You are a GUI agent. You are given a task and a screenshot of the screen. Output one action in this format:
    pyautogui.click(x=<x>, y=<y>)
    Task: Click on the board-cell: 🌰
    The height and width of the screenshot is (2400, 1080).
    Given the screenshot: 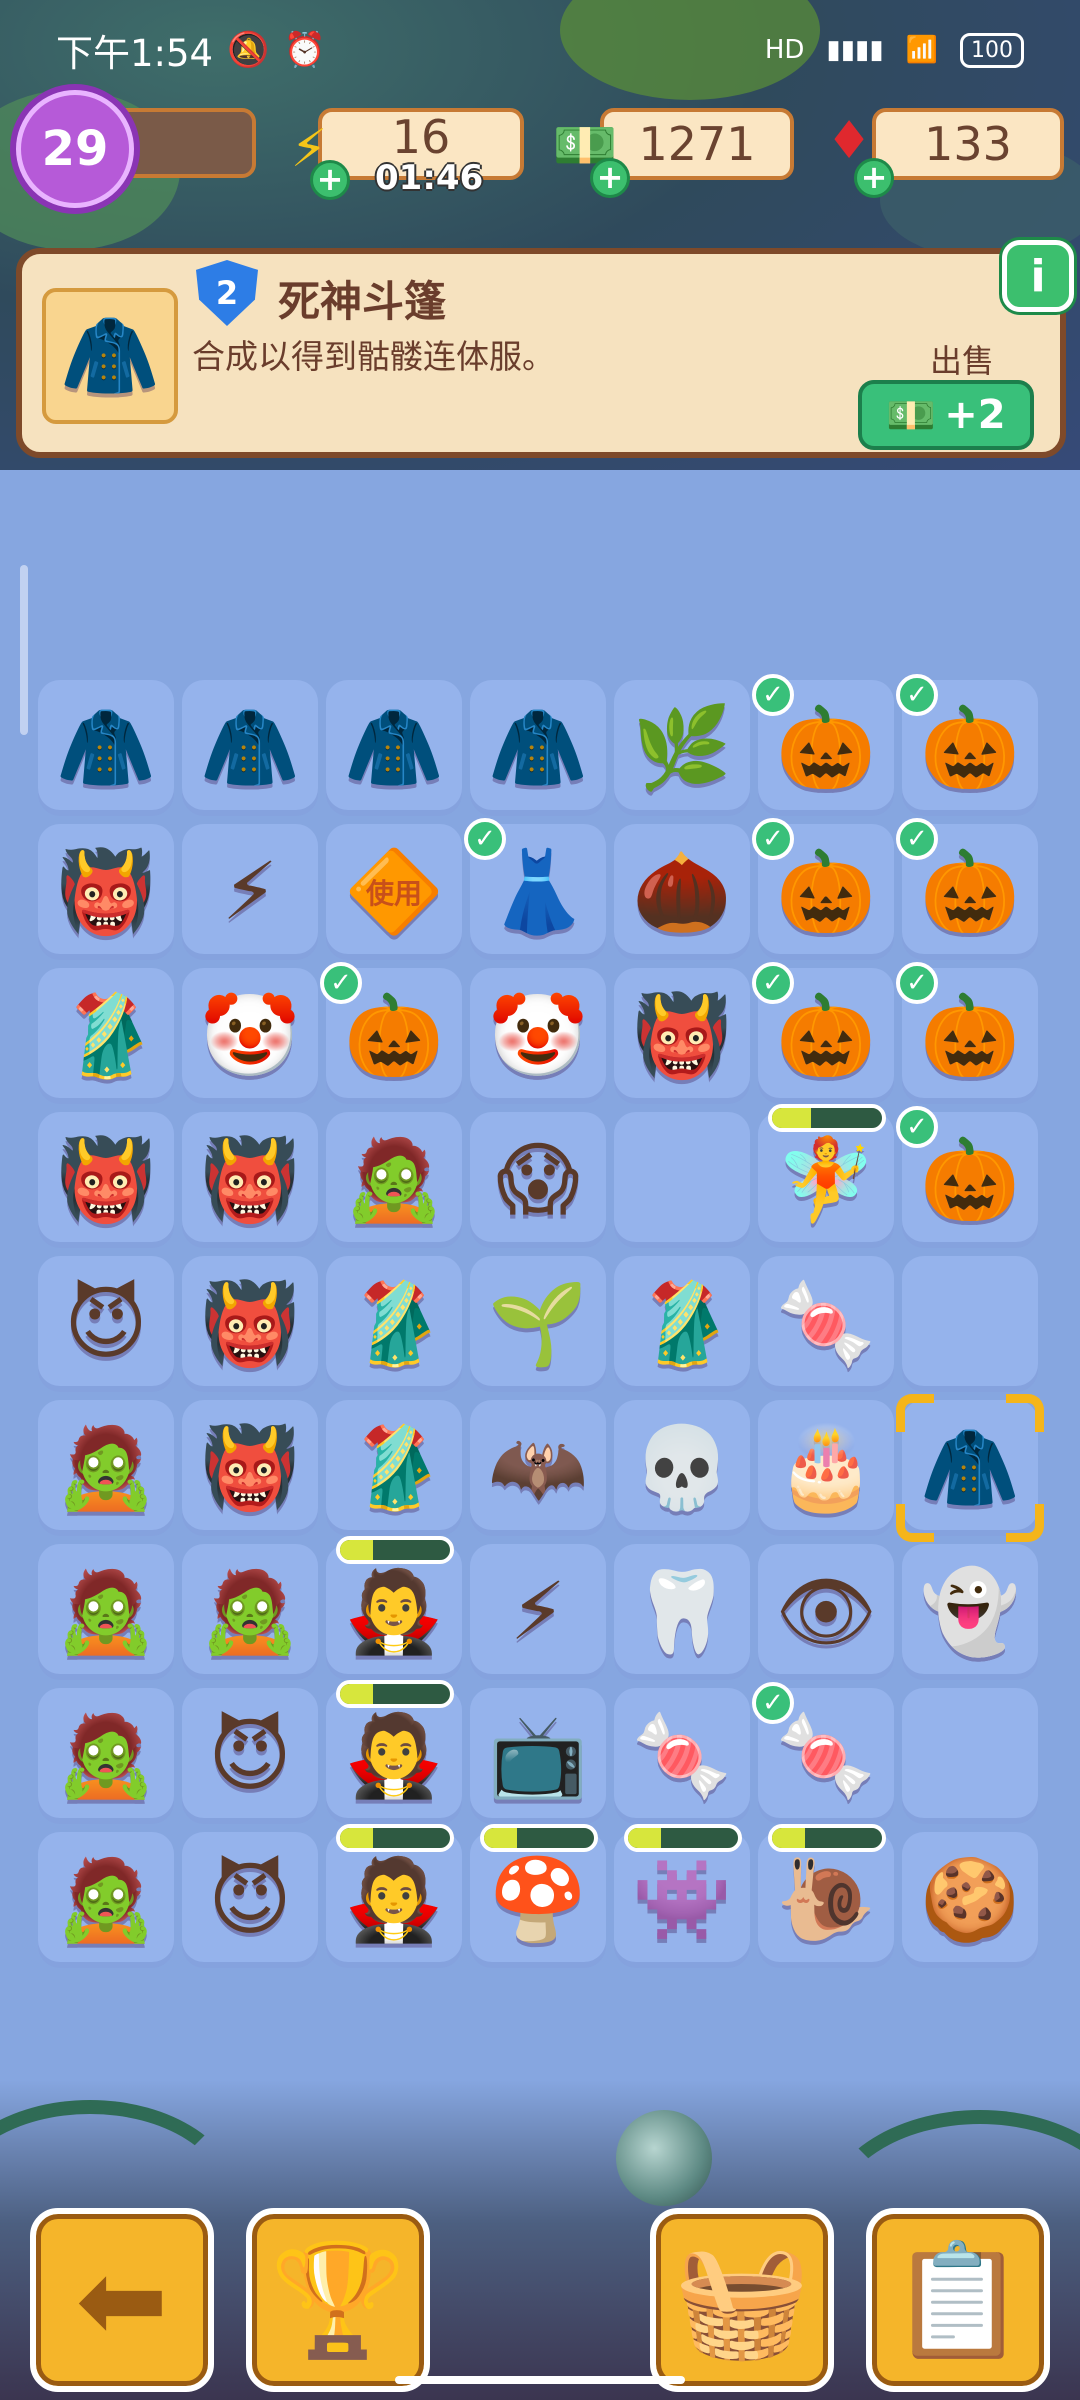 What is the action you would take?
    pyautogui.click(x=682, y=892)
    